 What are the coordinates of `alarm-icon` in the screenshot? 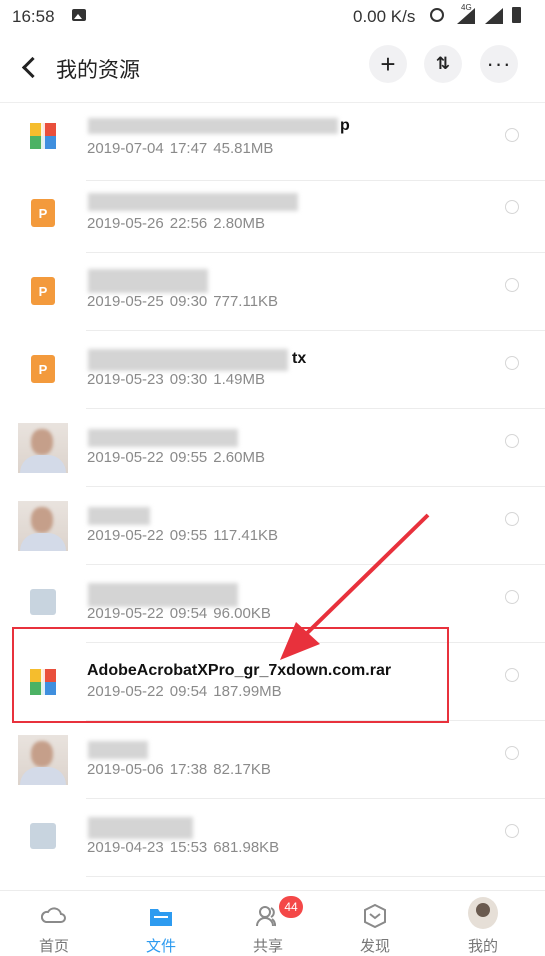 It's located at (437, 15).